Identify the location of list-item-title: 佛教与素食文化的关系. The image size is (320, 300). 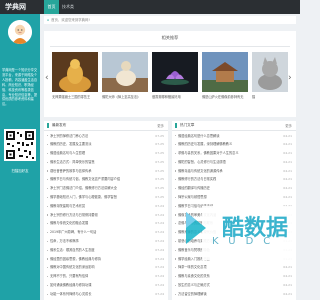
(225, 276).